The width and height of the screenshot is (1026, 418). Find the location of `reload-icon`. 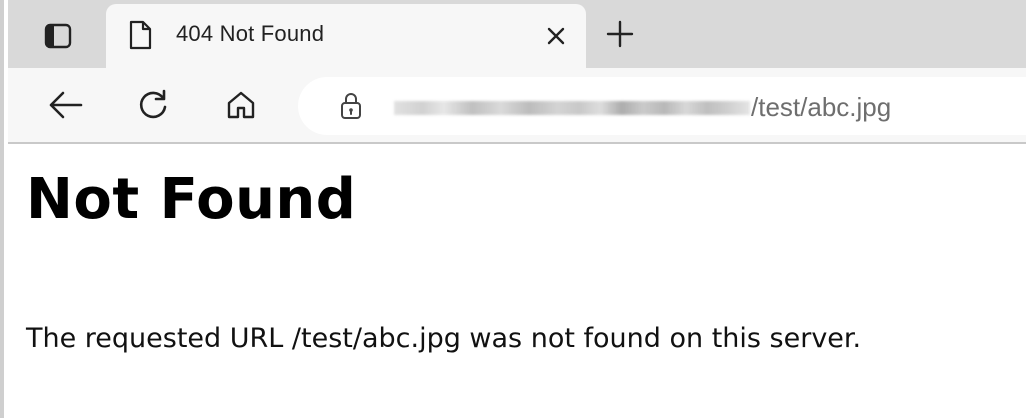

reload-icon is located at coordinates (153, 105).